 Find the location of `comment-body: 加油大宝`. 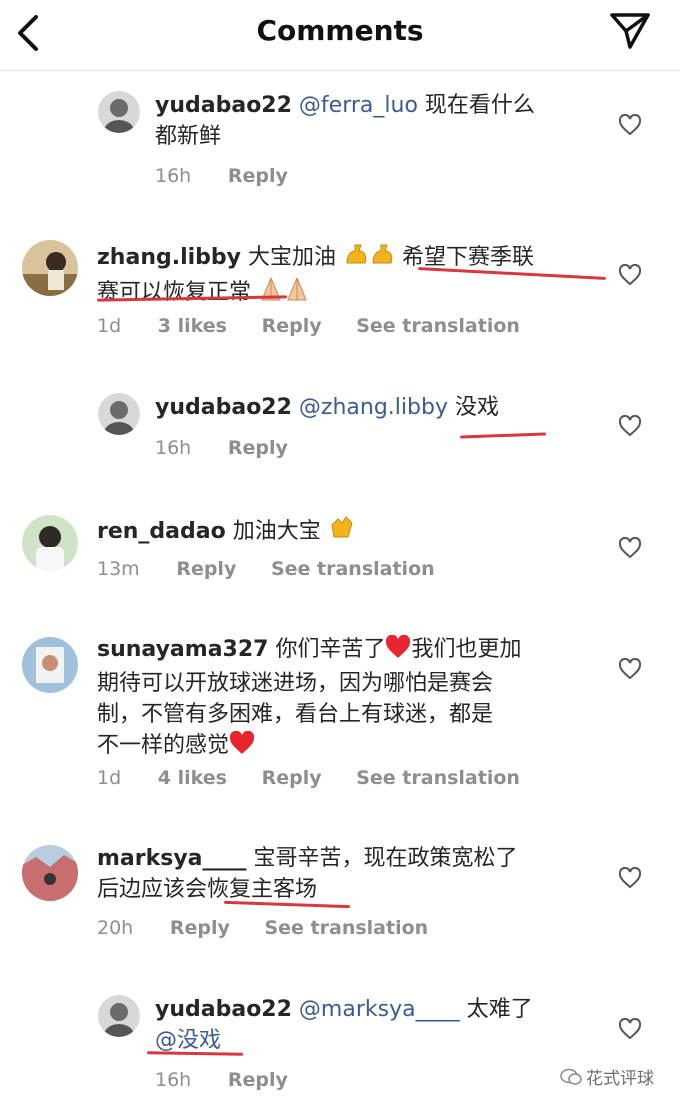

comment-body: 加油大宝 is located at coordinates (276, 531).